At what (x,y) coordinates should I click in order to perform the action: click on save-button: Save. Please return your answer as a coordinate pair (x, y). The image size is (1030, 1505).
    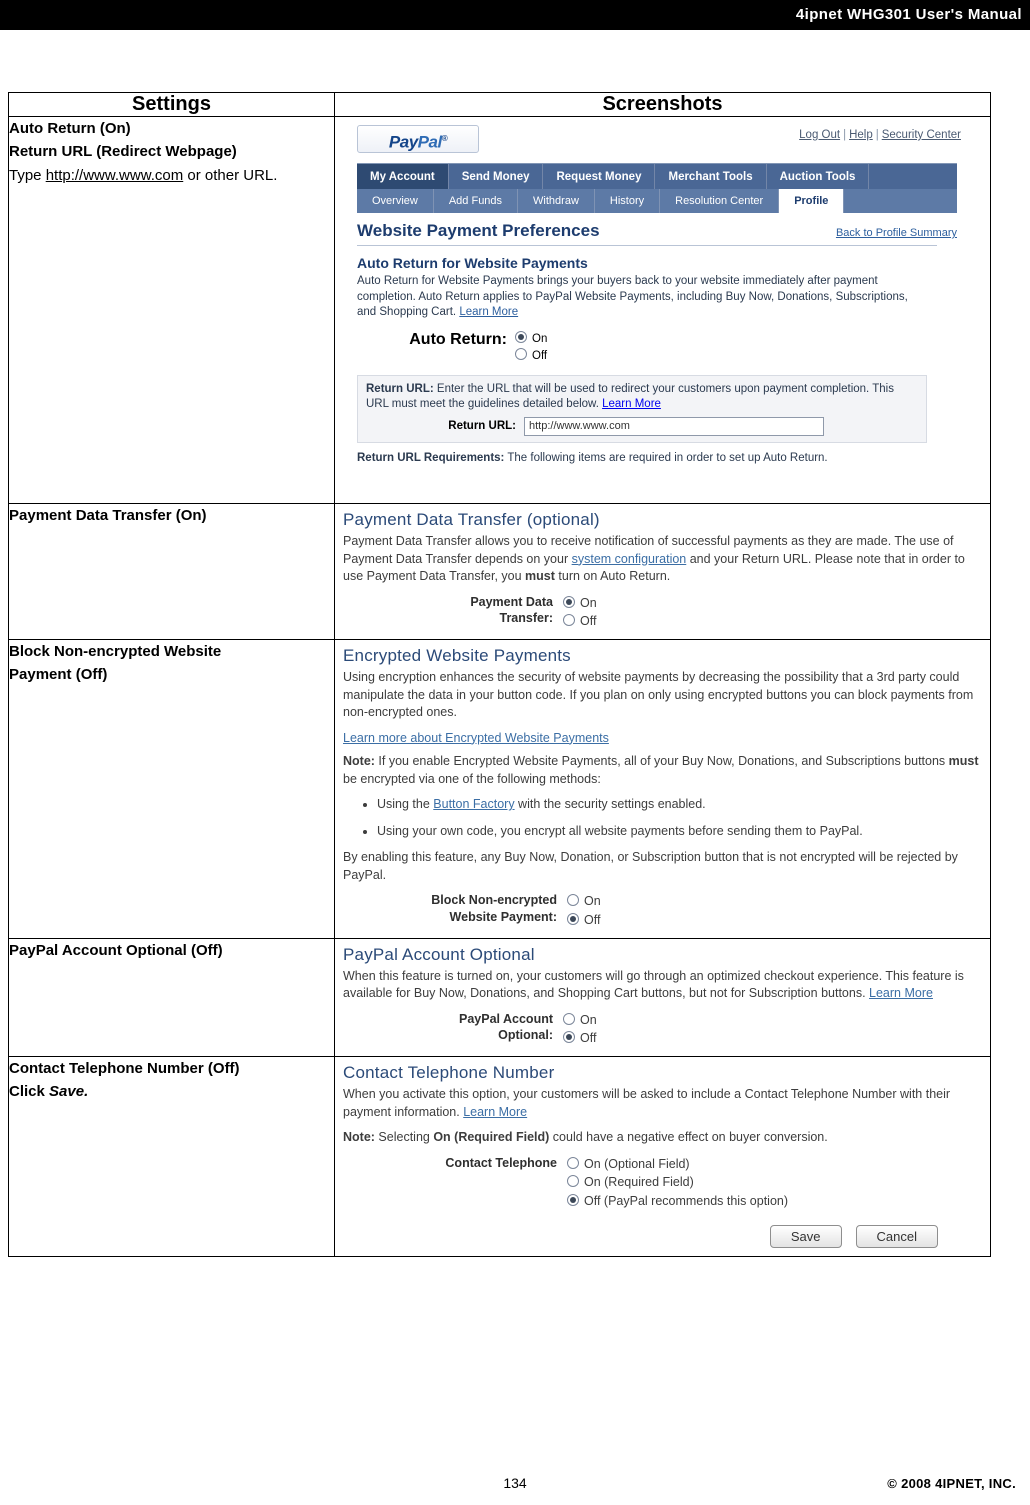
    Looking at the image, I should click on (805, 1236).